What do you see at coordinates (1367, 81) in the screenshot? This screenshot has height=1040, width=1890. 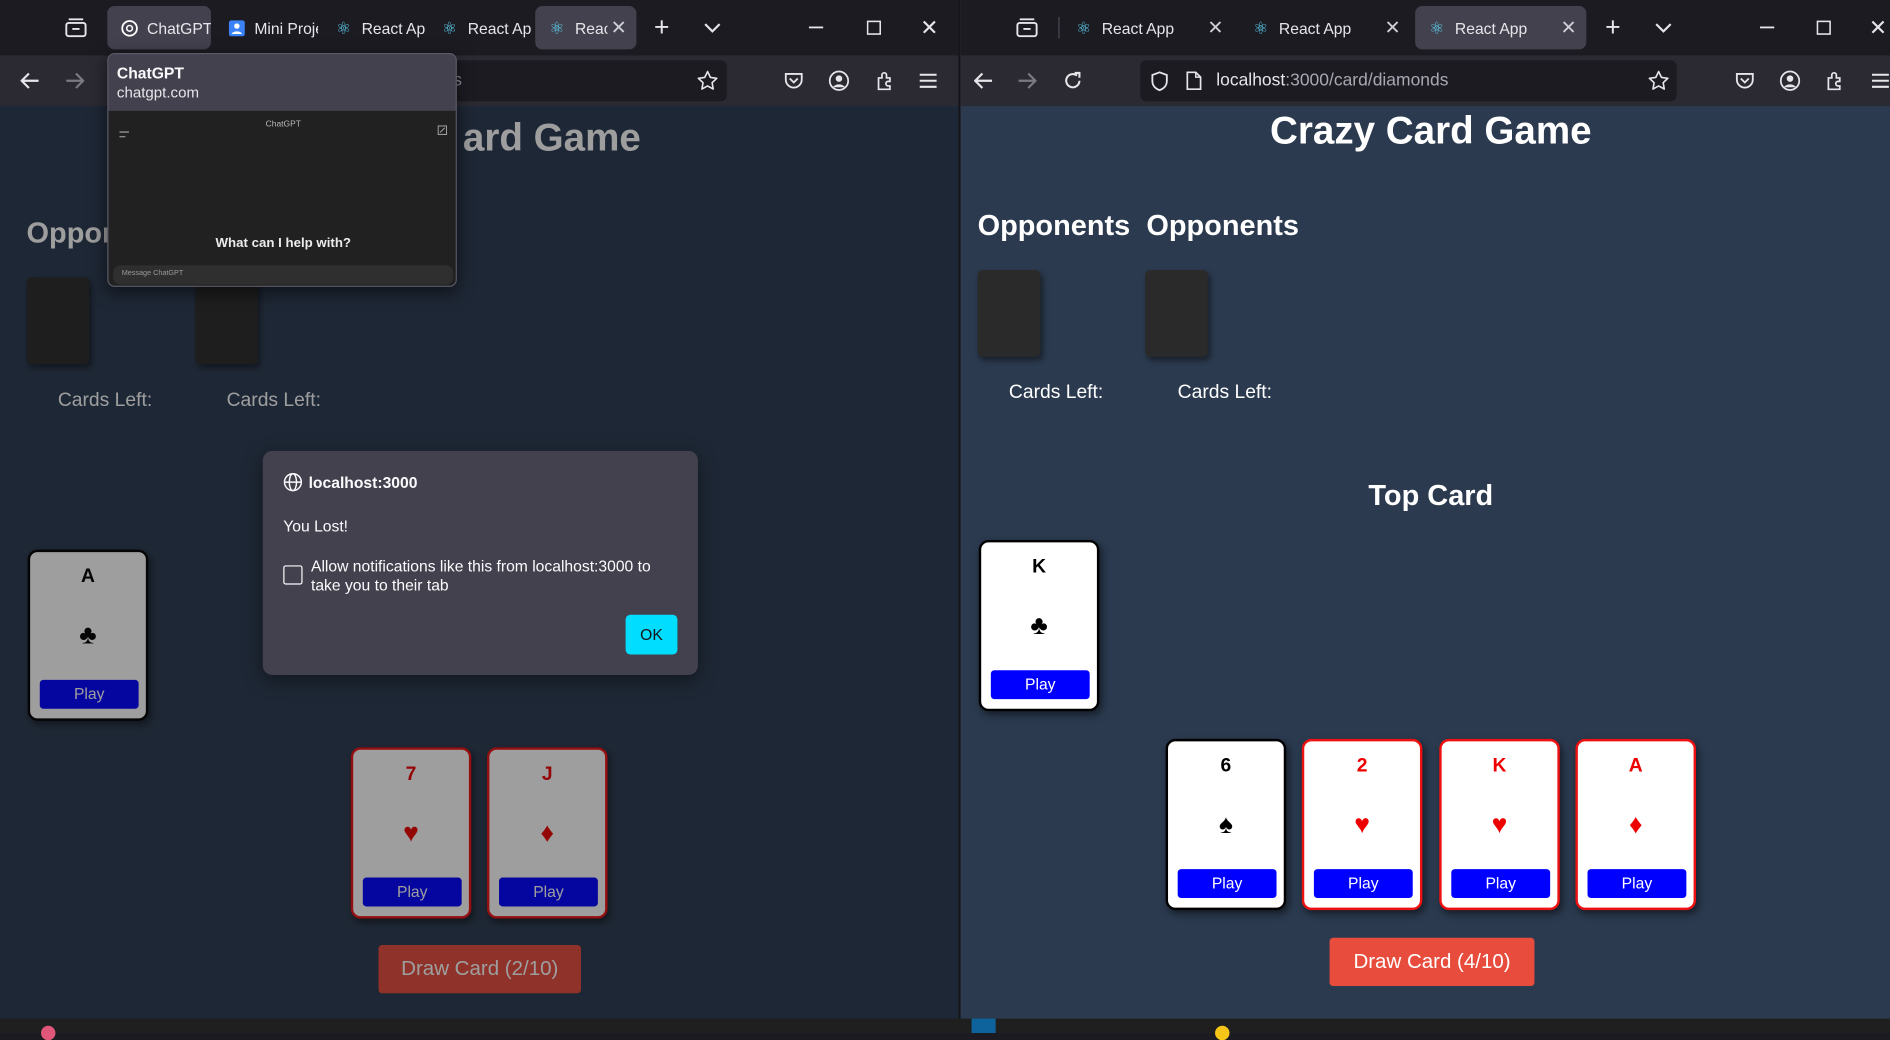 I see `url-path: :3000/card/diamonds` at bounding box center [1367, 81].